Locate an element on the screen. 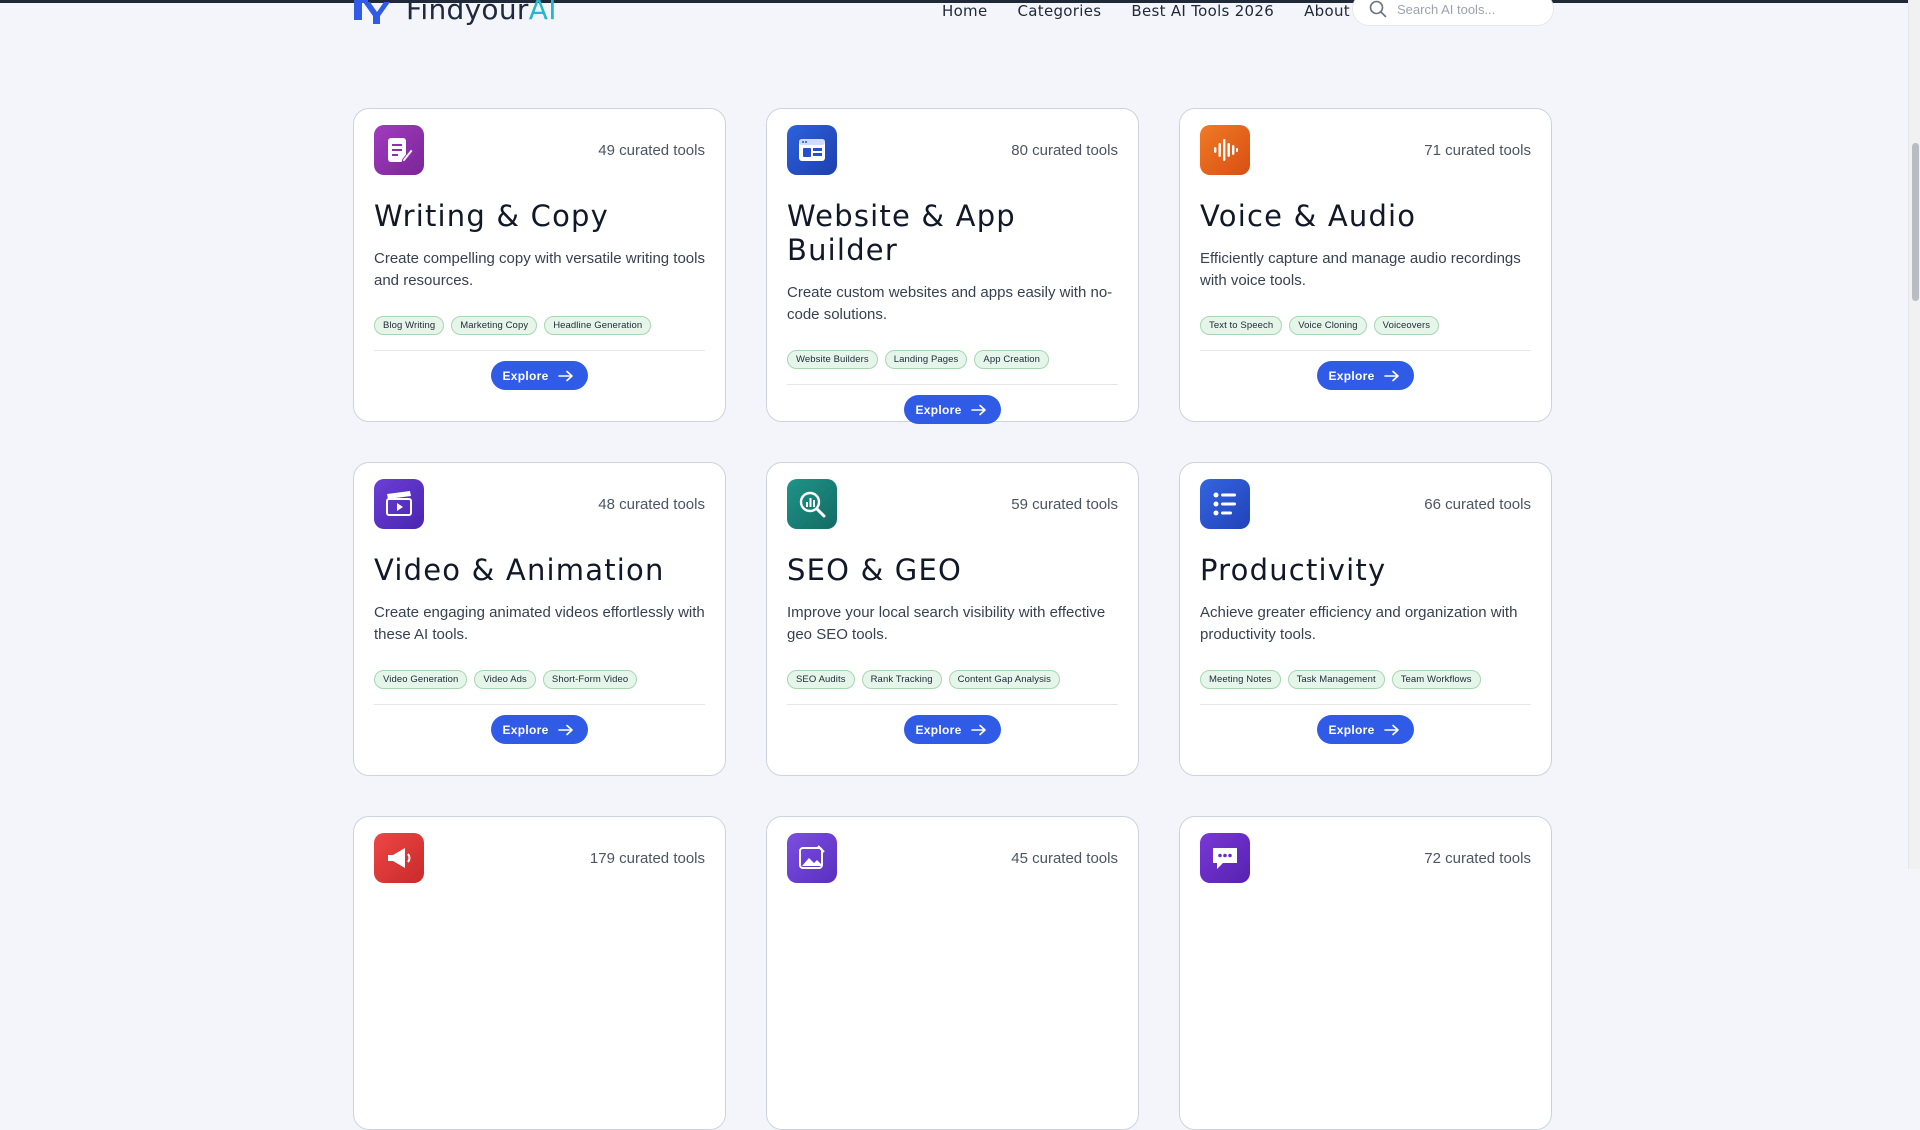  tag: Voice Cloning is located at coordinates (1328, 325).